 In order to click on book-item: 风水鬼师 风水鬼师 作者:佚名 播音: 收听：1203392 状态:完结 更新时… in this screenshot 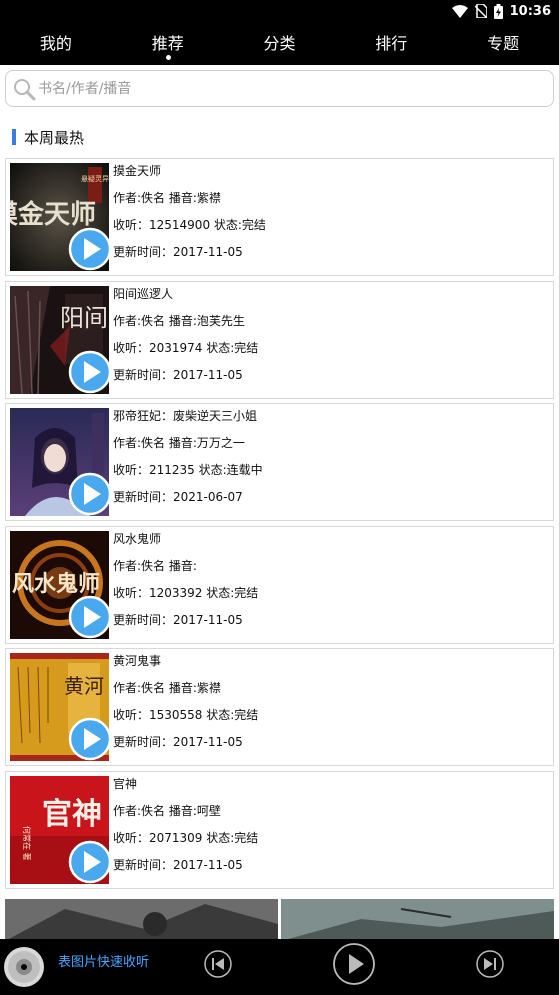, I will do `click(279, 584)`.